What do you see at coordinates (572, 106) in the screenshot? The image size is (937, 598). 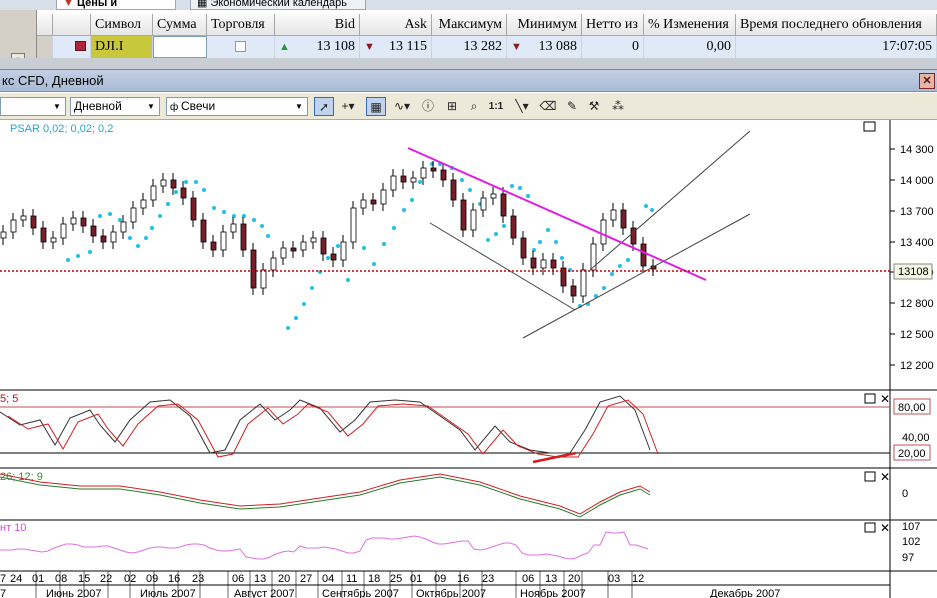 I see `erase-all-icon: ✎` at bounding box center [572, 106].